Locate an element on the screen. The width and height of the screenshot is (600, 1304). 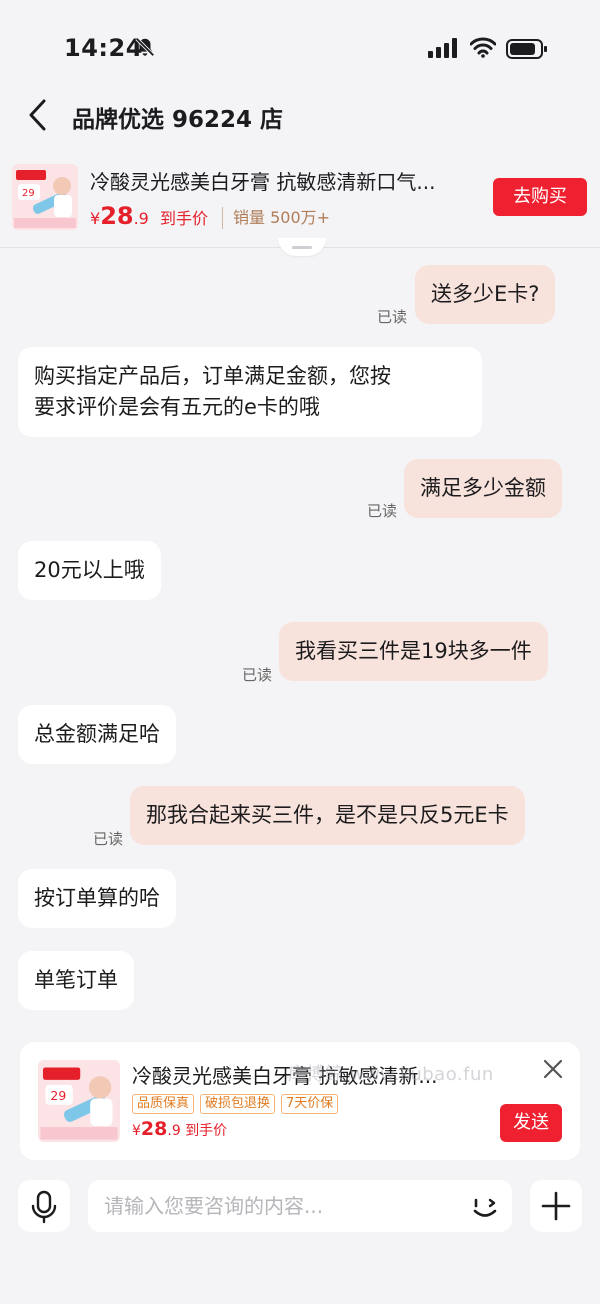
watermark: 库博鲸 www.kubao.fun is located at coordinates (391, 1074).